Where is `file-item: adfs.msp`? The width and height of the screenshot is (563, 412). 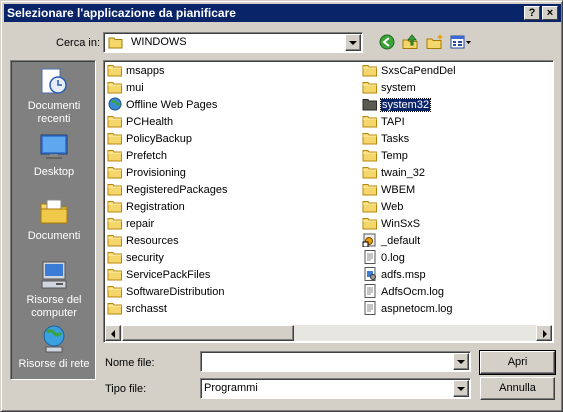 file-item: adfs.msp is located at coordinates (394, 275).